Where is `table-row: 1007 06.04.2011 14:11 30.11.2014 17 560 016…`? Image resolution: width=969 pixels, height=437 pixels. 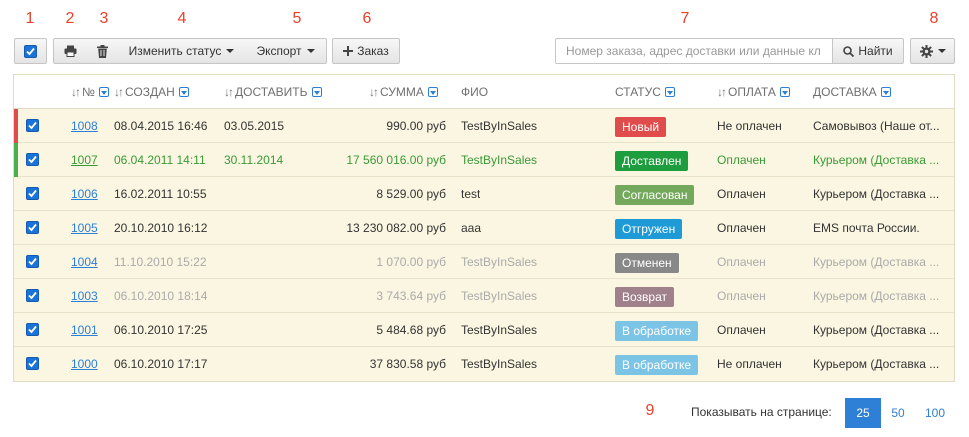 table-row: 1007 06.04.2011 14:11 30.11.2014 17 560 016… is located at coordinates (484, 160).